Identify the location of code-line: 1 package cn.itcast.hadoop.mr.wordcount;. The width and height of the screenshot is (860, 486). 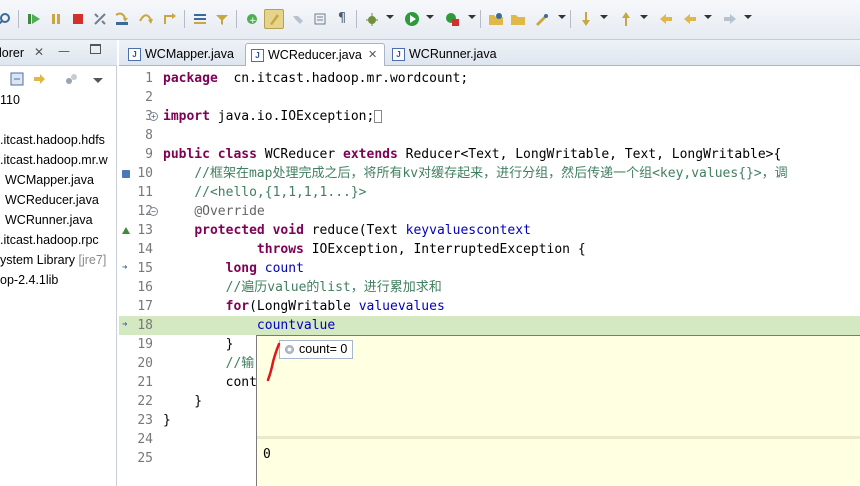
(489, 78).